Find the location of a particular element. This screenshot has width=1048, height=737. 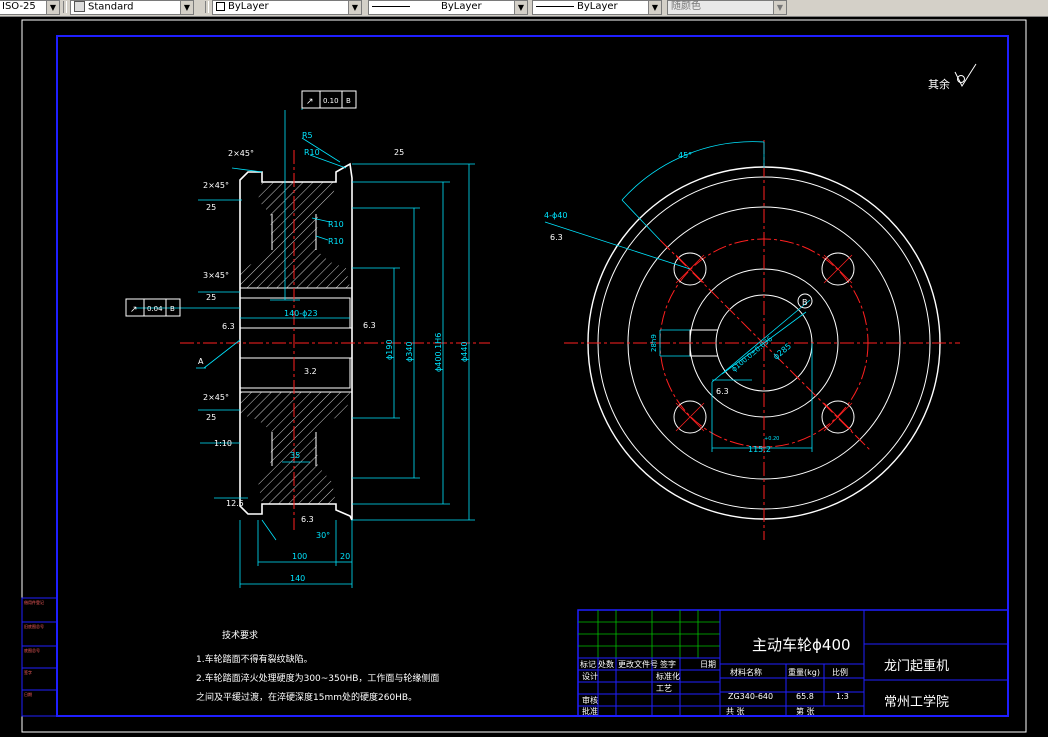

roughness-value: 12.5 is located at coordinates (235, 503).